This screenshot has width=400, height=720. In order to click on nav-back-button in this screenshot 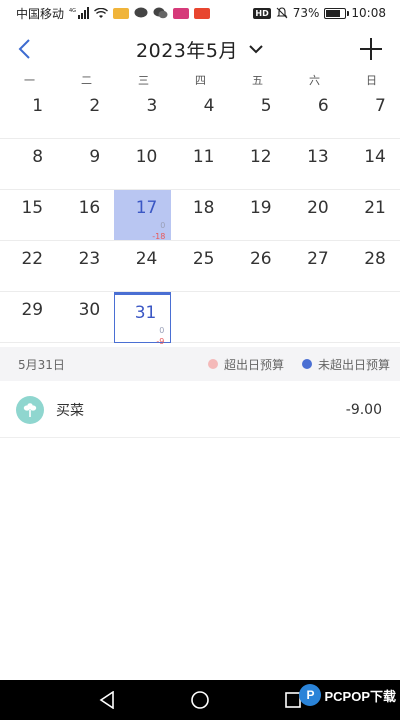, I will do `click(107, 700)`.